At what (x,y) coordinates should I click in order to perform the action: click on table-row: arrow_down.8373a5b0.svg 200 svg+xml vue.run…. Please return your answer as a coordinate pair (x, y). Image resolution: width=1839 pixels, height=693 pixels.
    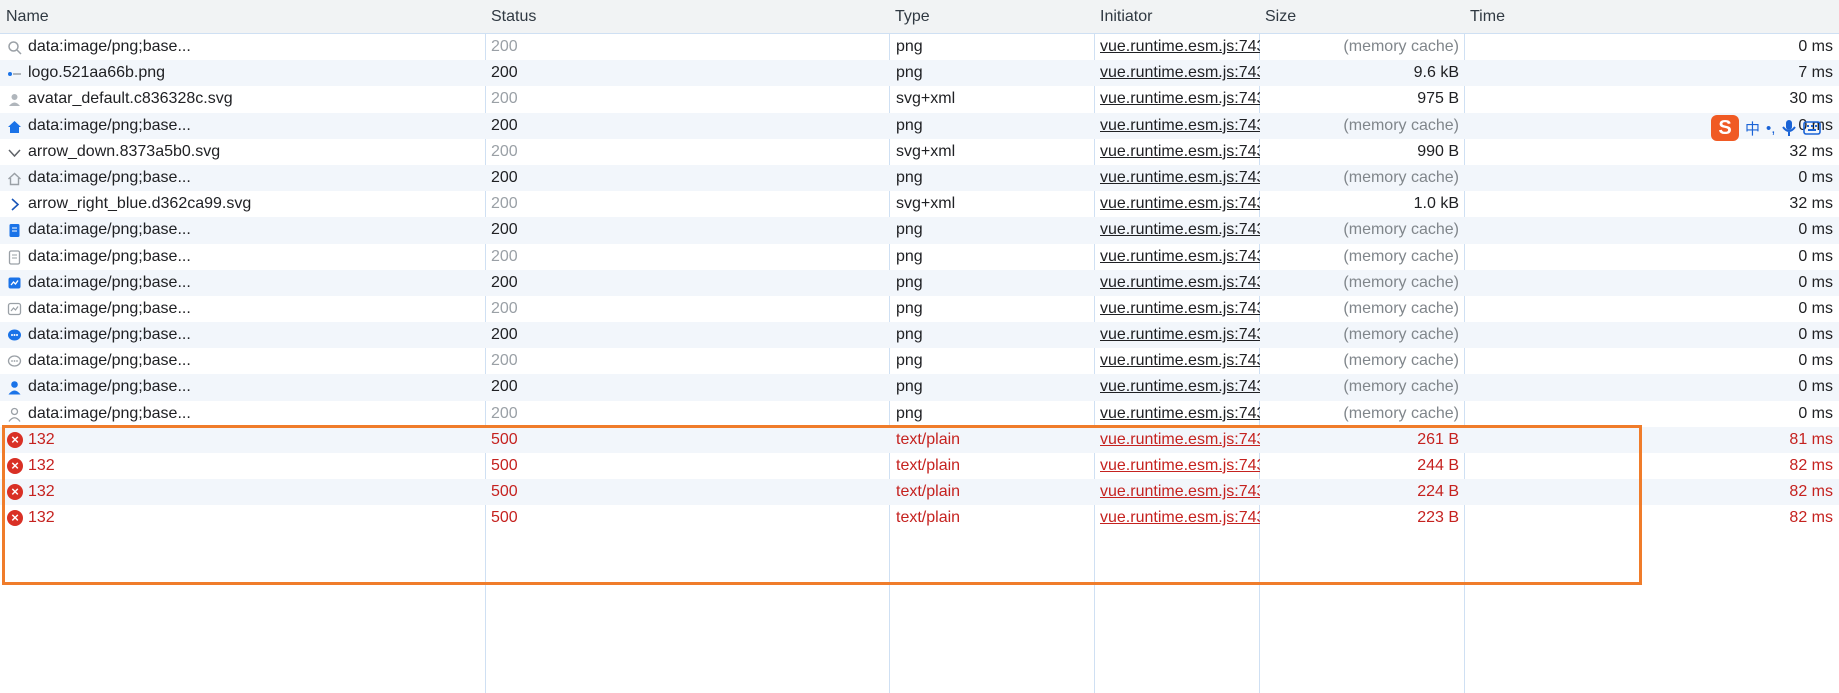
    Looking at the image, I should click on (919, 152).